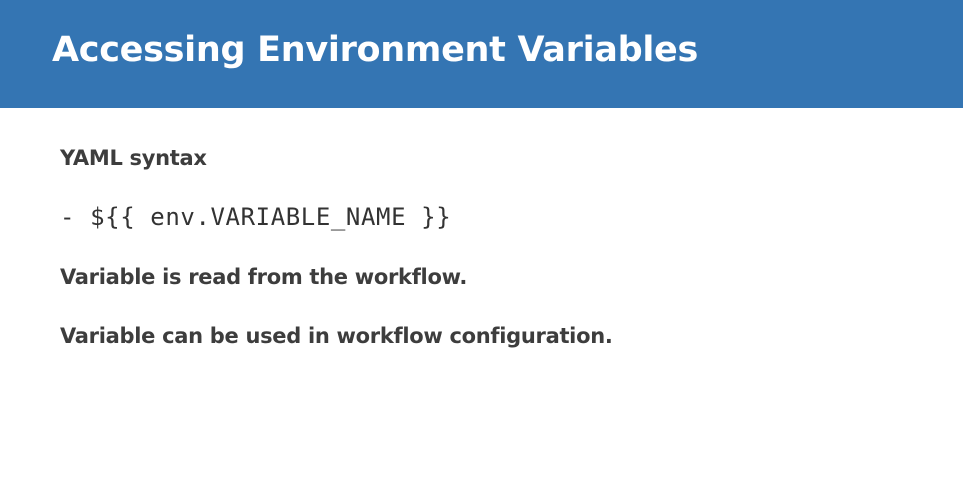  I want to click on env-variable-syntax-code: - ${{ env.VARIABLE_NAME }}, so click(256, 217).